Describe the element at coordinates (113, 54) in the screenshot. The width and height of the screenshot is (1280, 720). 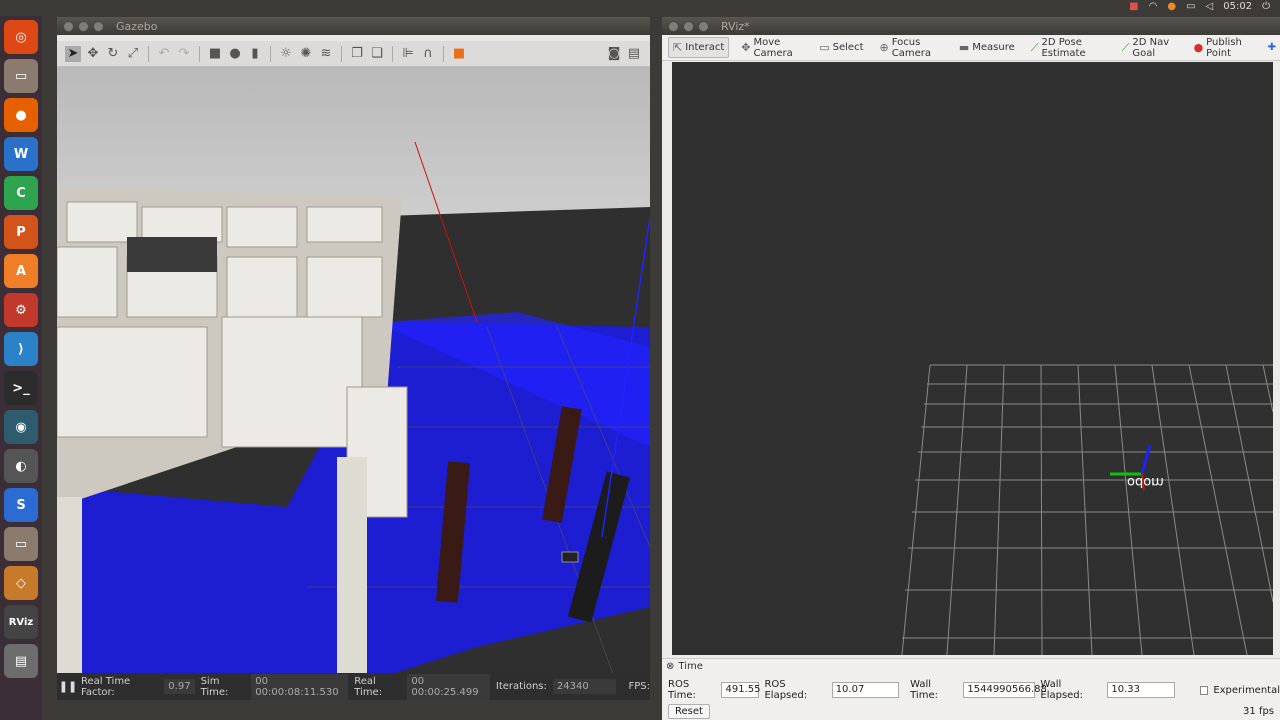
I see `rotate-icon: ↻` at that location.